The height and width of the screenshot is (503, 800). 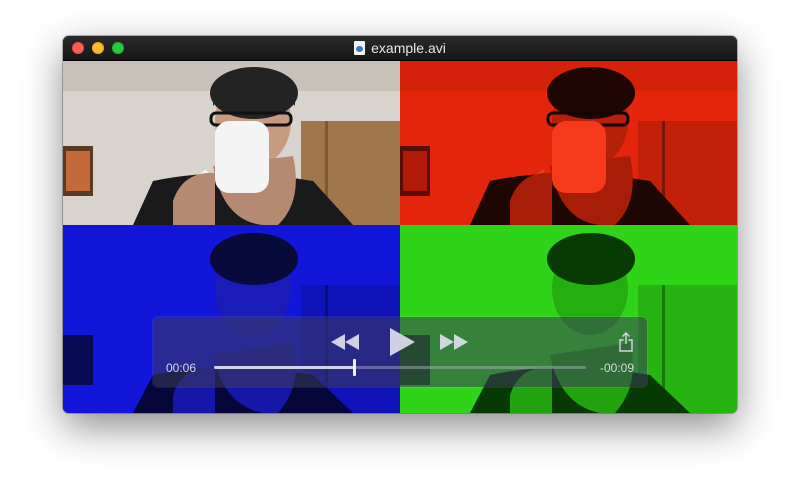 I want to click on playback-controls: 00:06 -00:09, so click(x=400, y=352).